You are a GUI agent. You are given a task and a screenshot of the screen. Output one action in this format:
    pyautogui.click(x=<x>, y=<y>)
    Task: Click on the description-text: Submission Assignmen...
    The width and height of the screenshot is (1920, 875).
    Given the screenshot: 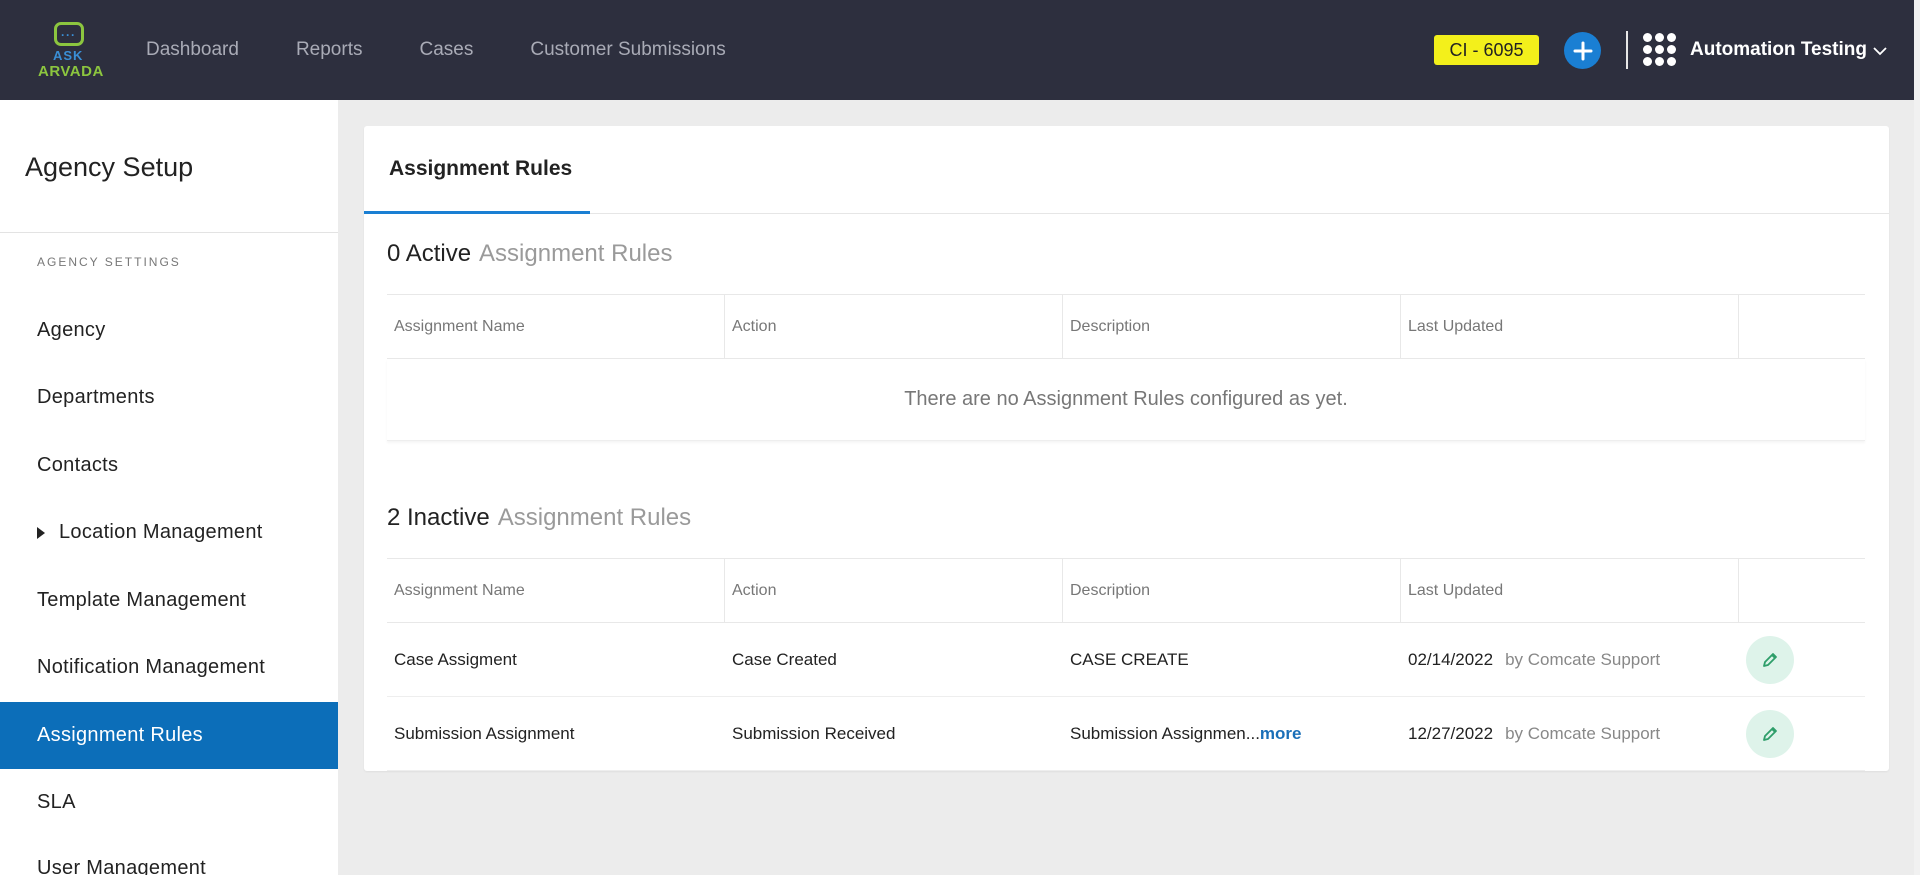 What is the action you would take?
    pyautogui.click(x=1165, y=733)
    